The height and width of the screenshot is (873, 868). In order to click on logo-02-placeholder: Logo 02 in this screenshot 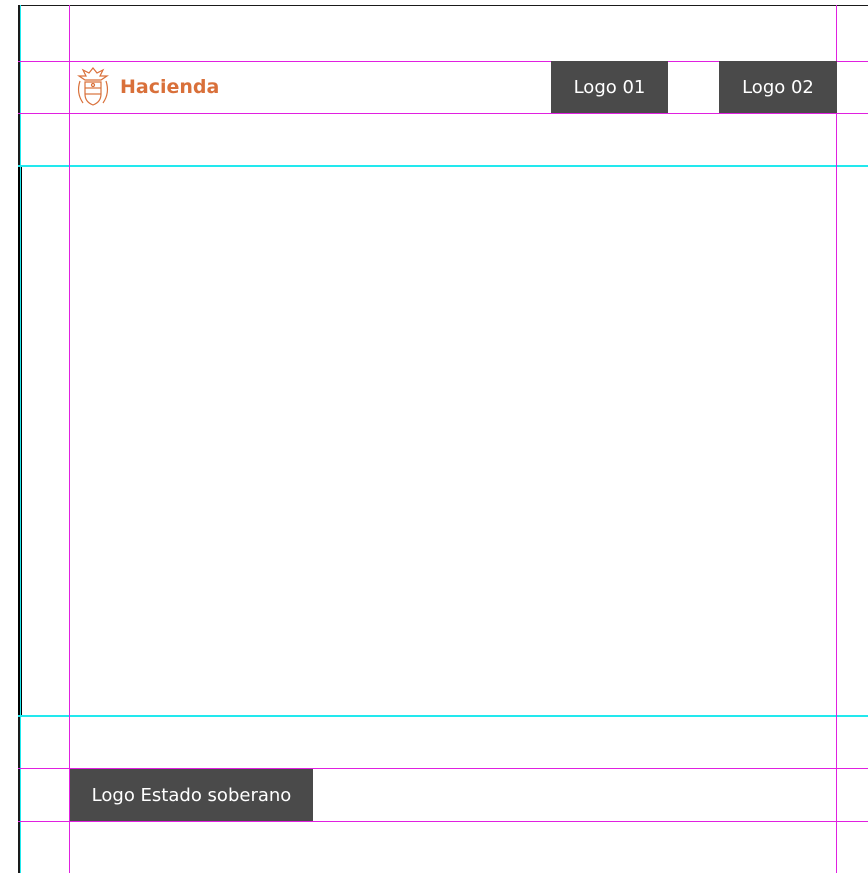, I will do `click(778, 87)`.